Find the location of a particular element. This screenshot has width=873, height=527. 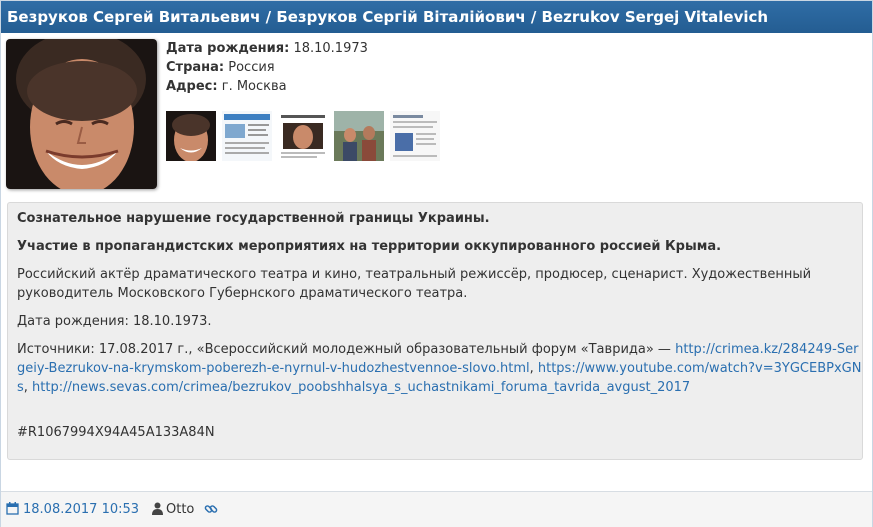

record-code: #R1067994X94A45A133A84N is located at coordinates (116, 432).